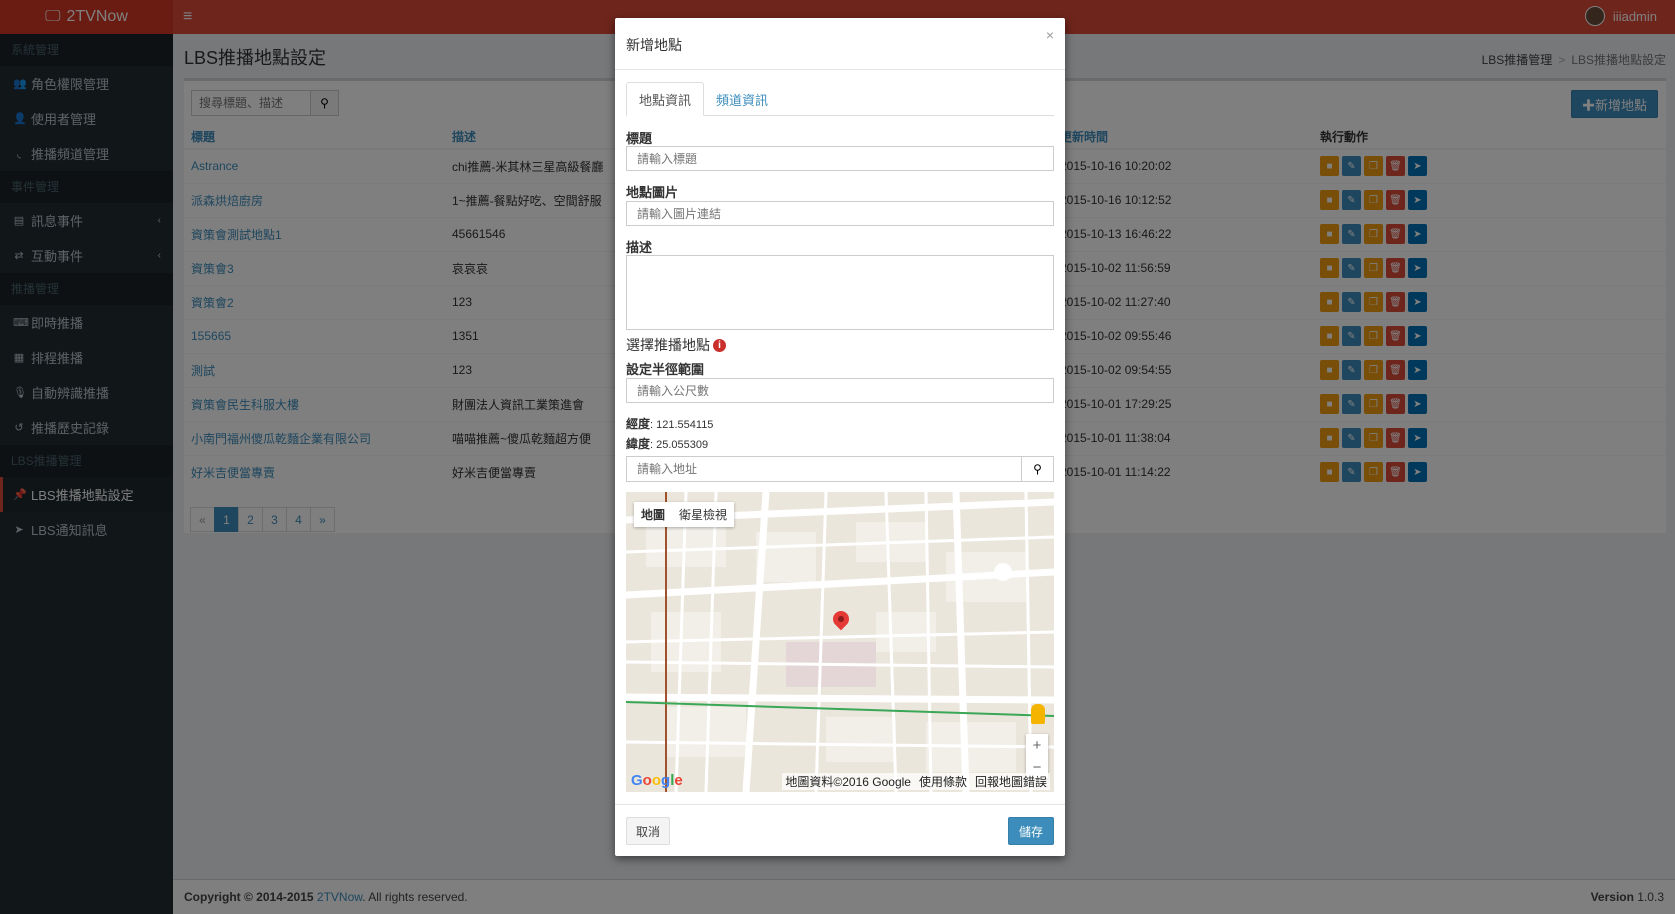 Image resolution: width=1675 pixels, height=914 pixels. I want to click on title-label: 標題, so click(639, 138).